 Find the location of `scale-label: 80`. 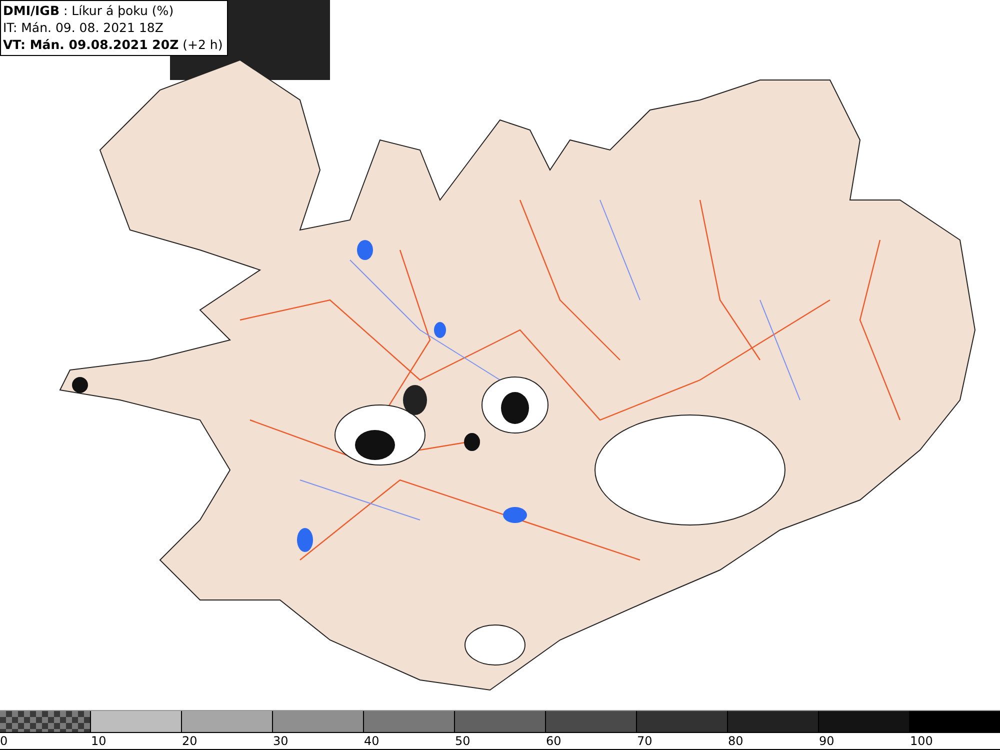

scale-label: 80 is located at coordinates (736, 740).